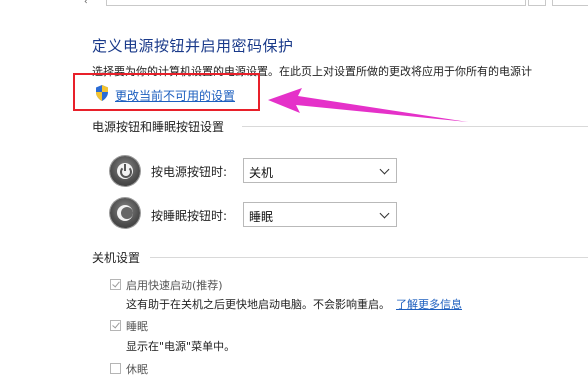  I want to click on page-title: 定义电源按钮并启用密码保护, so click(193, 46).